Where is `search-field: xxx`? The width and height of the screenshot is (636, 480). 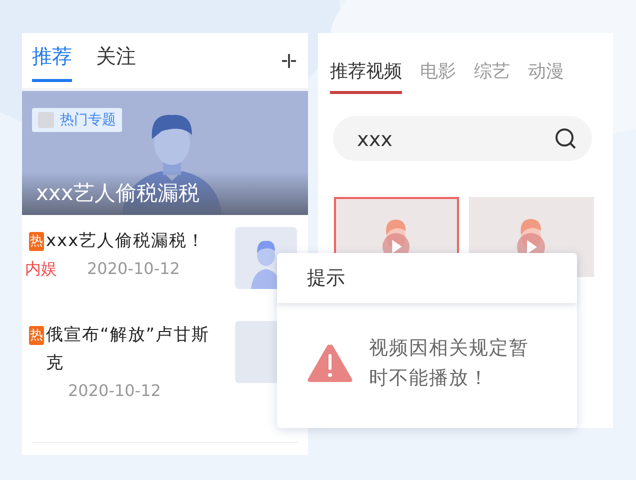 search-field: xxx is located at coordinates (462, 138).